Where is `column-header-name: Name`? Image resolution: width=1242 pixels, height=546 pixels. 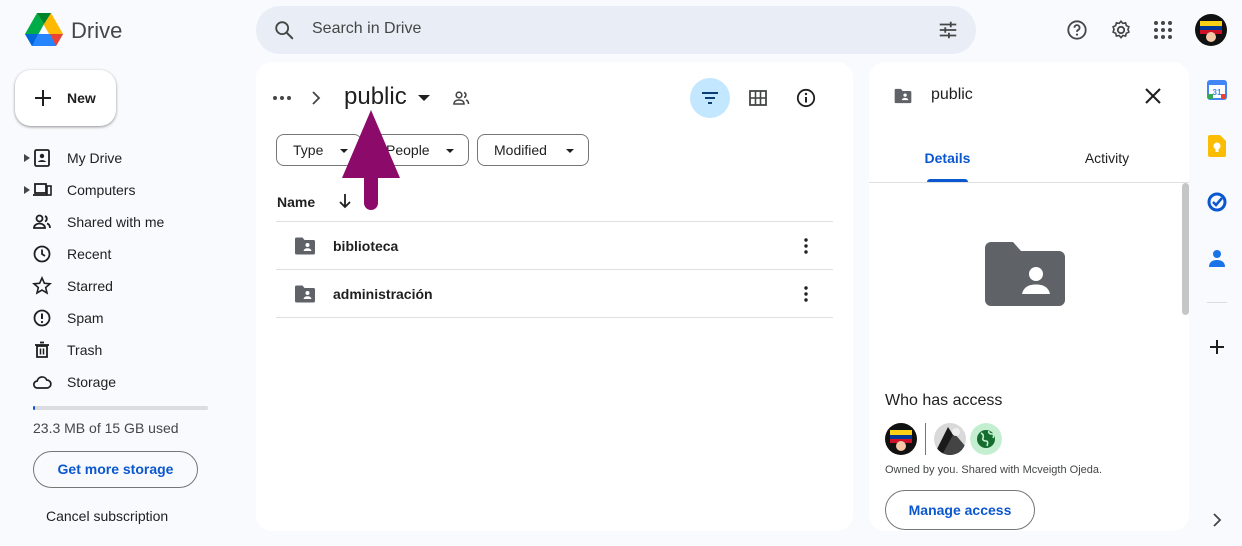 column-header-name: Name is located at coordinates (296, 202).